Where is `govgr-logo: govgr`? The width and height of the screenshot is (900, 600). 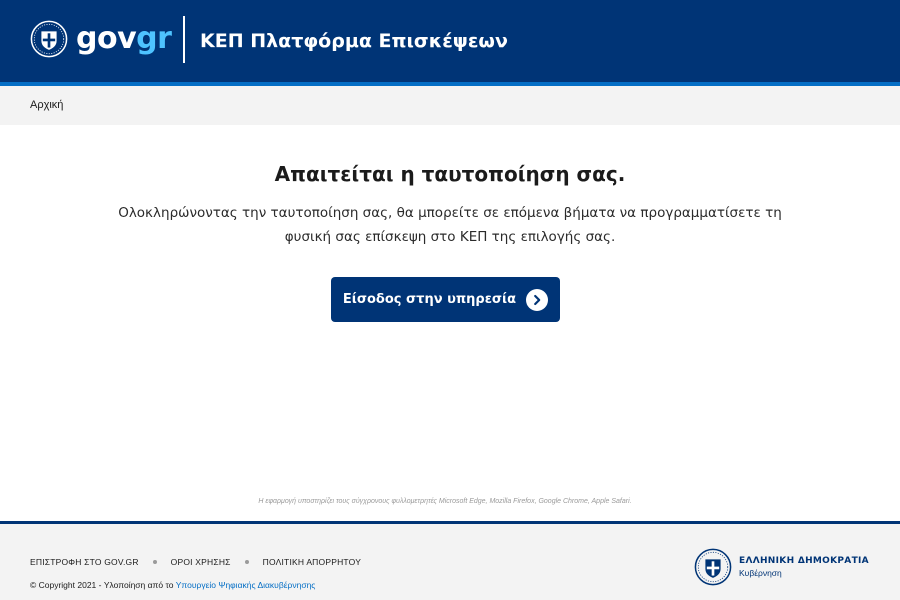 govgr-logo: govgr is located at coordinates (124, 39).